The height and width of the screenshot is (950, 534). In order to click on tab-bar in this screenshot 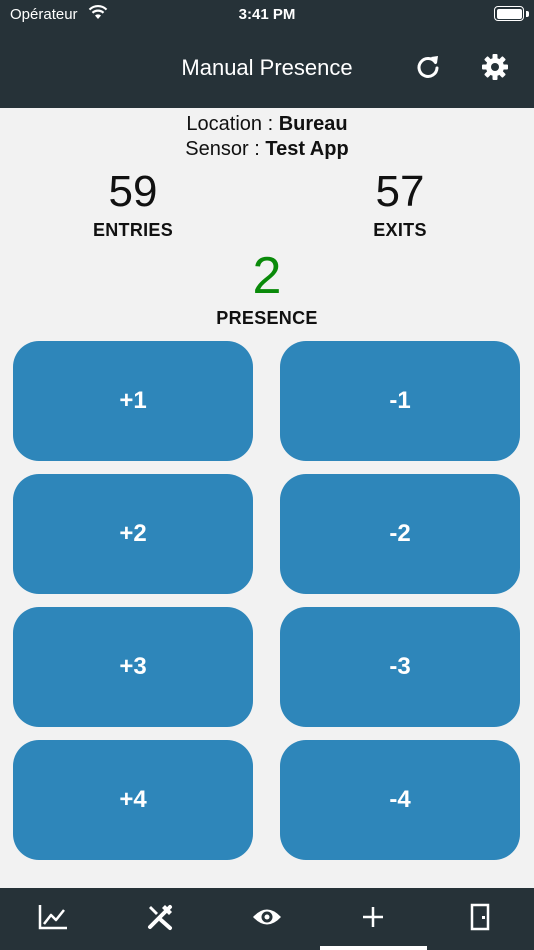, I will do `click(267, 919)`.